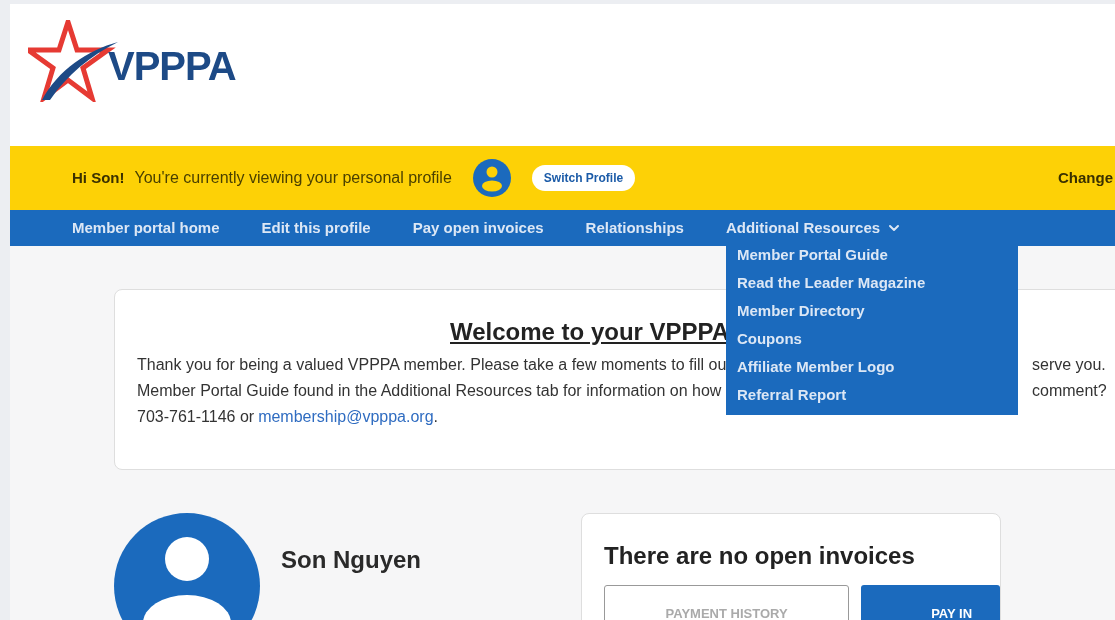 The image size is (1115, 620). Describe the element at coordinates (98, 177) in the screenshot. I see `greeting-text: Hi Son!` at that location.